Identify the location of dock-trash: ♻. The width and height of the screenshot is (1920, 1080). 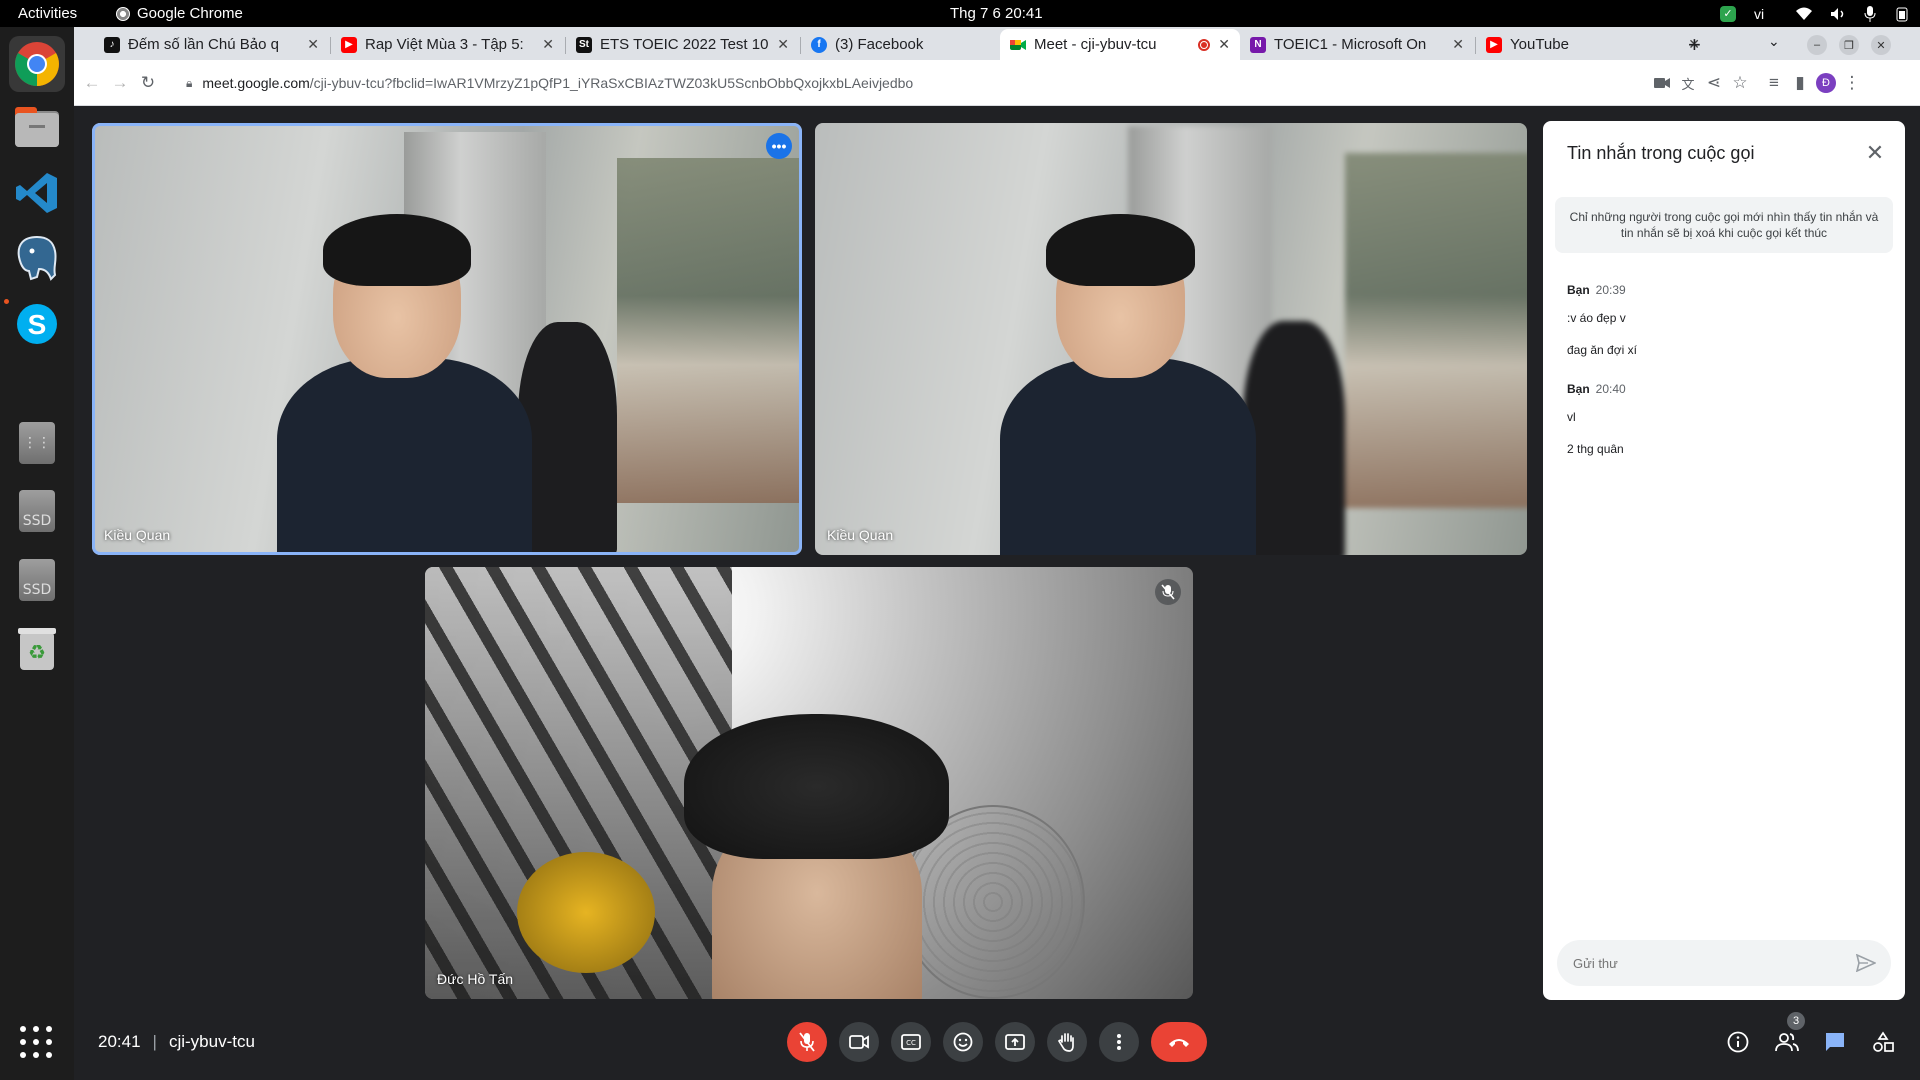
(37, 648).